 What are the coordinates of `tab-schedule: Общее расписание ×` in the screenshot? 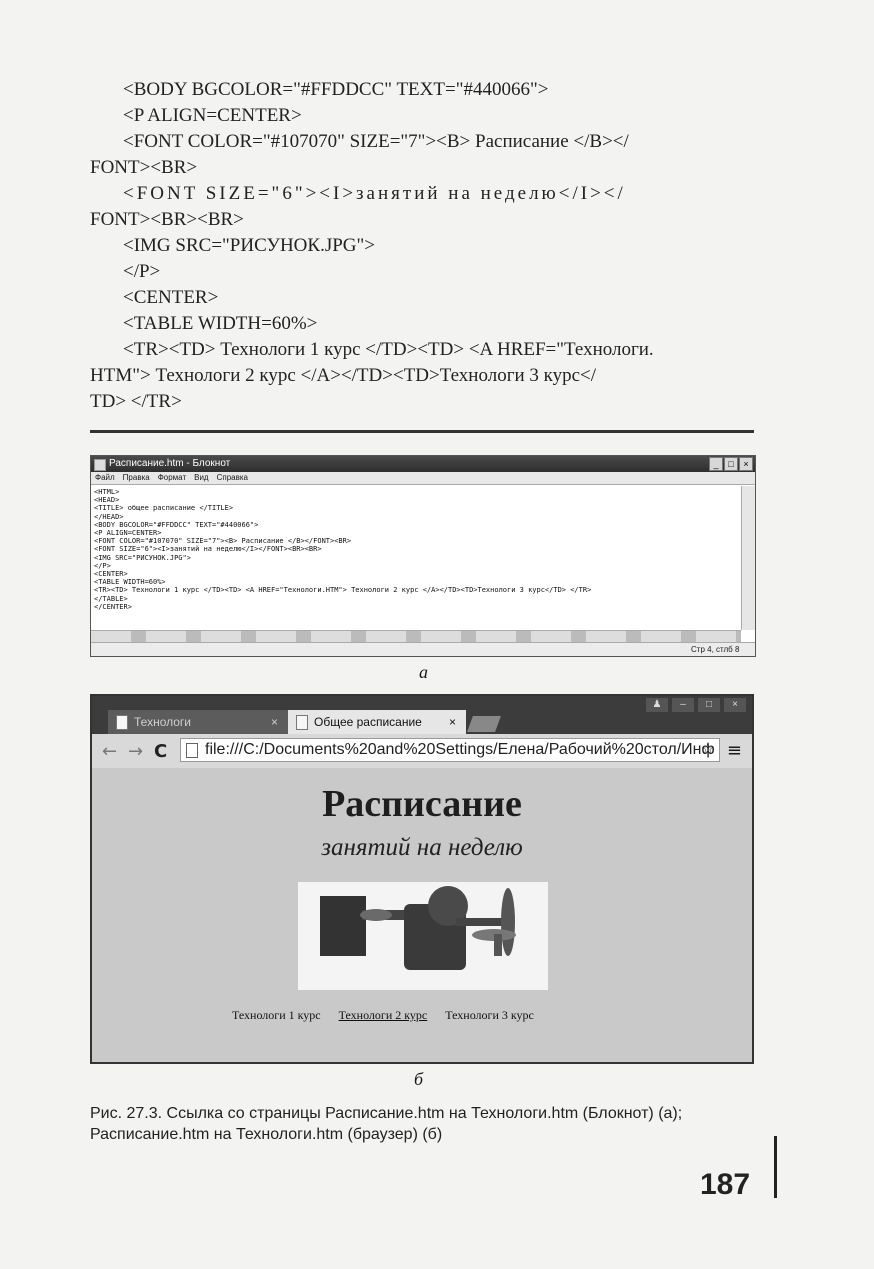 It's located at (377, 722).